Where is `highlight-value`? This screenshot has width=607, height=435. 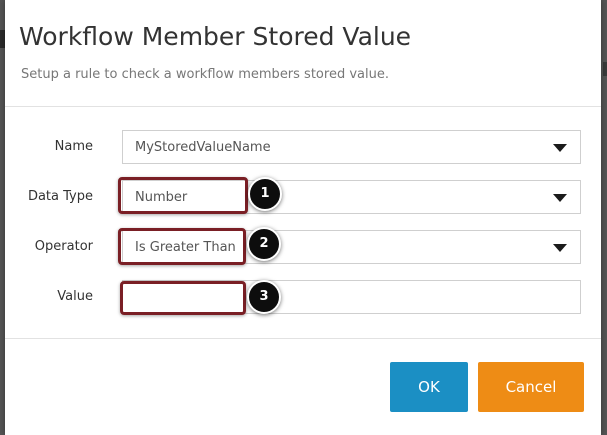
highlight-value is located at coordinates (183, 298).